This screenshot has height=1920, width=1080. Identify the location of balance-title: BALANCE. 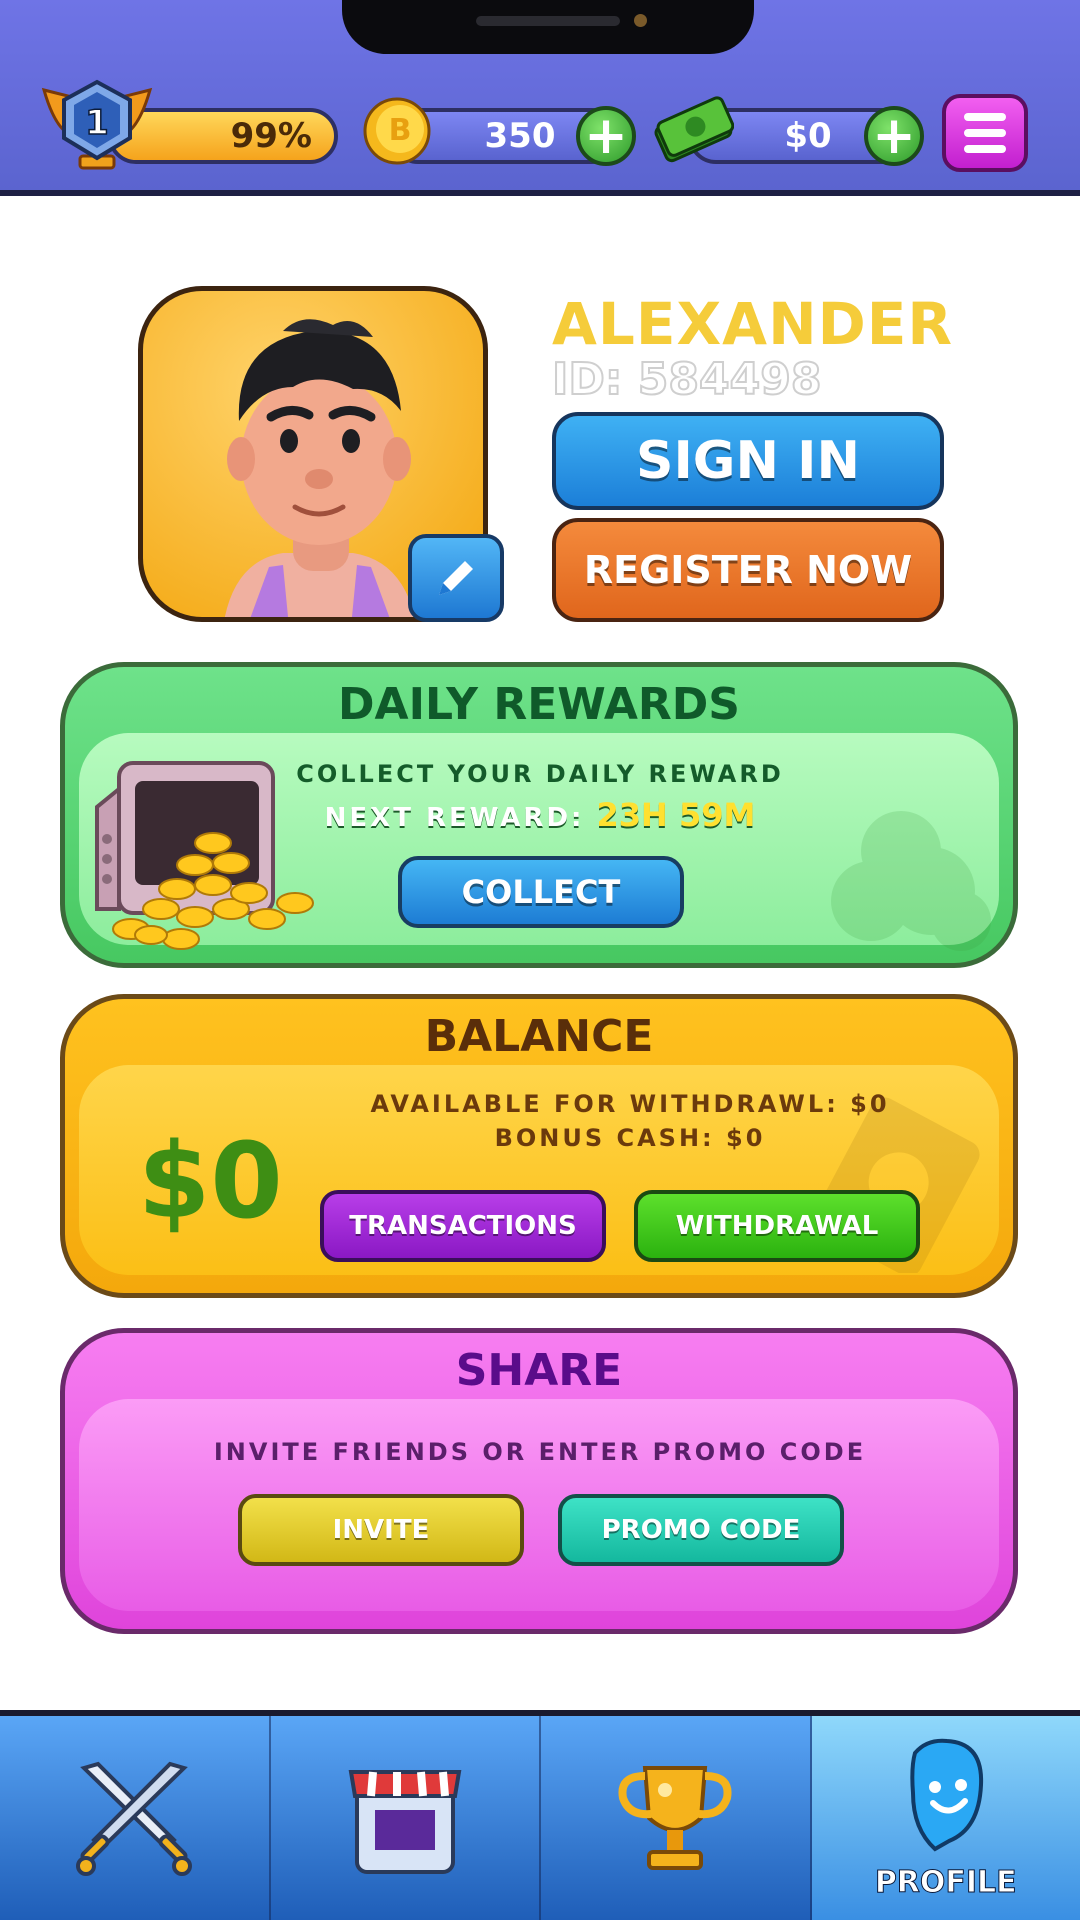
(539, 1036).